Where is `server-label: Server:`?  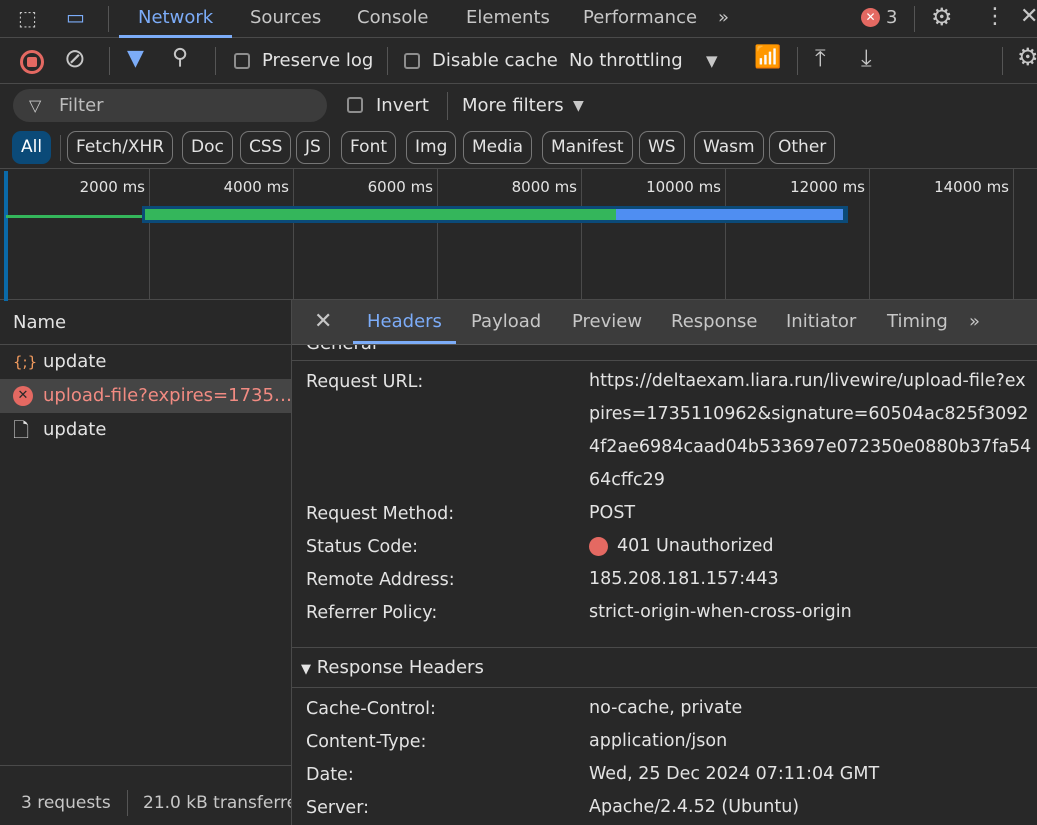
server-label: Server: is located at coordinates (337, 808).